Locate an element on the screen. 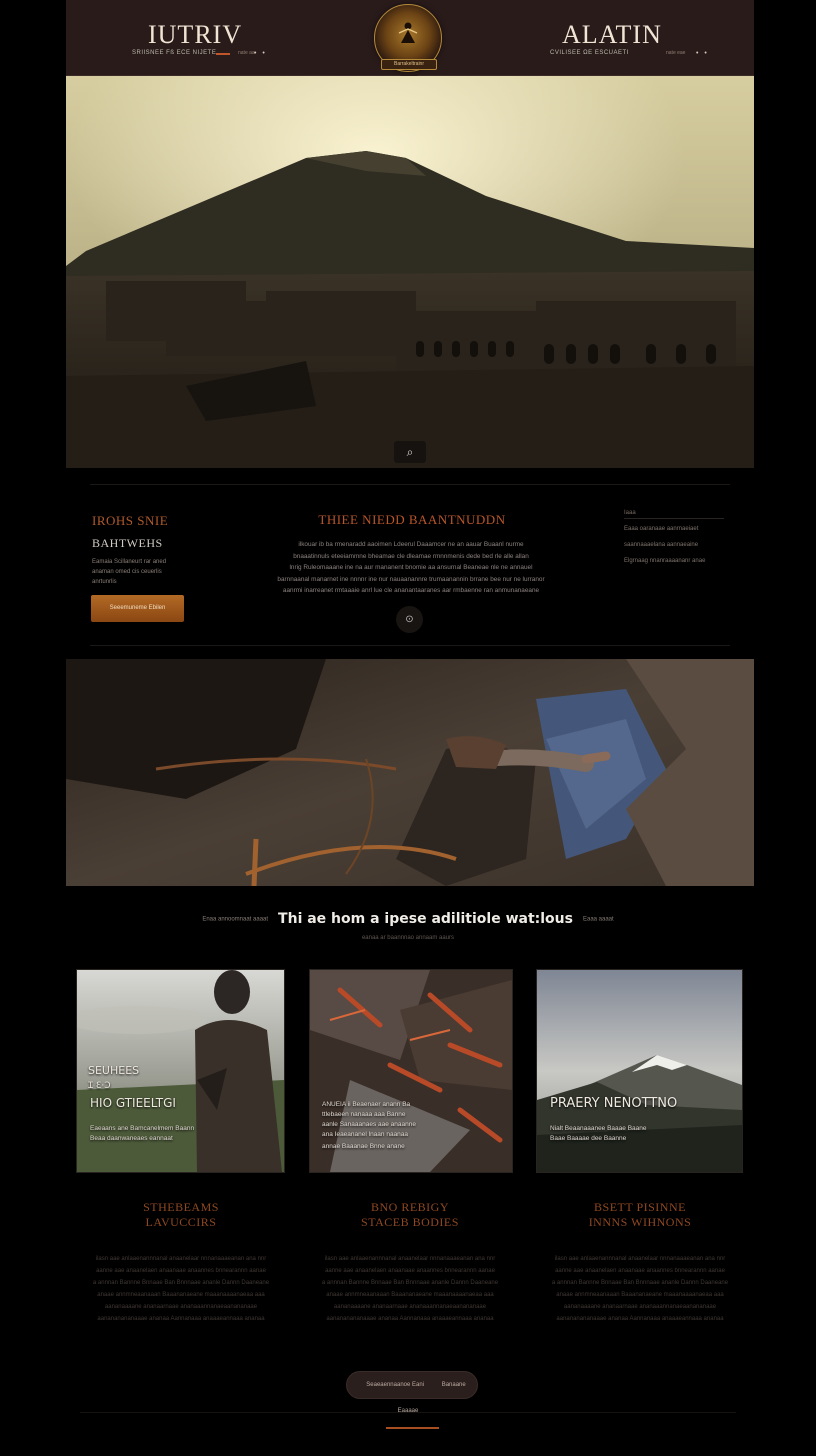 This screenshot has width=816, height=1456. column-title: STHEBEAMS LAVUCCIRS is located at coordinates (181, 1215).